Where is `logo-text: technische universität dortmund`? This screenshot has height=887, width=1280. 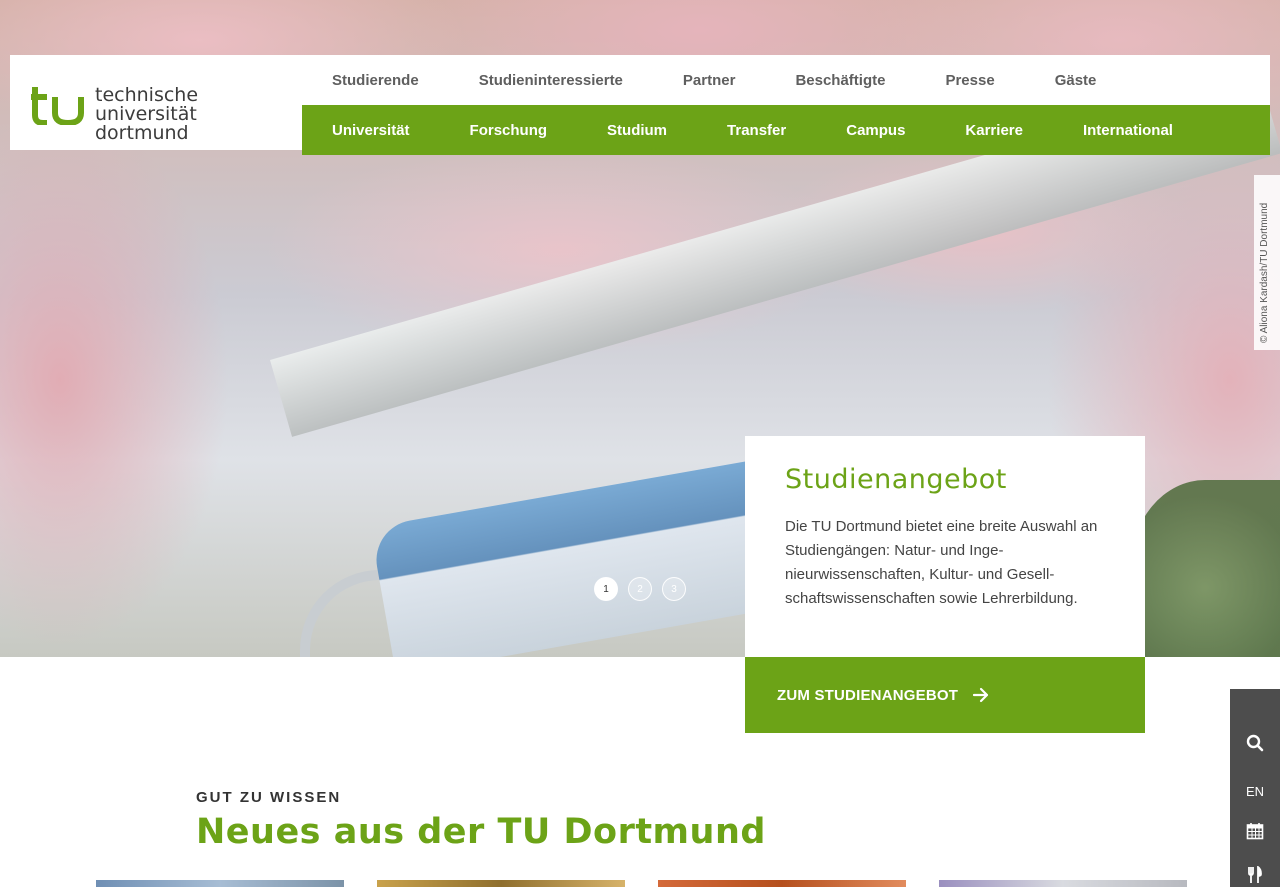 logo-text: technische universität dortmund is located at coordinates (198, 114).